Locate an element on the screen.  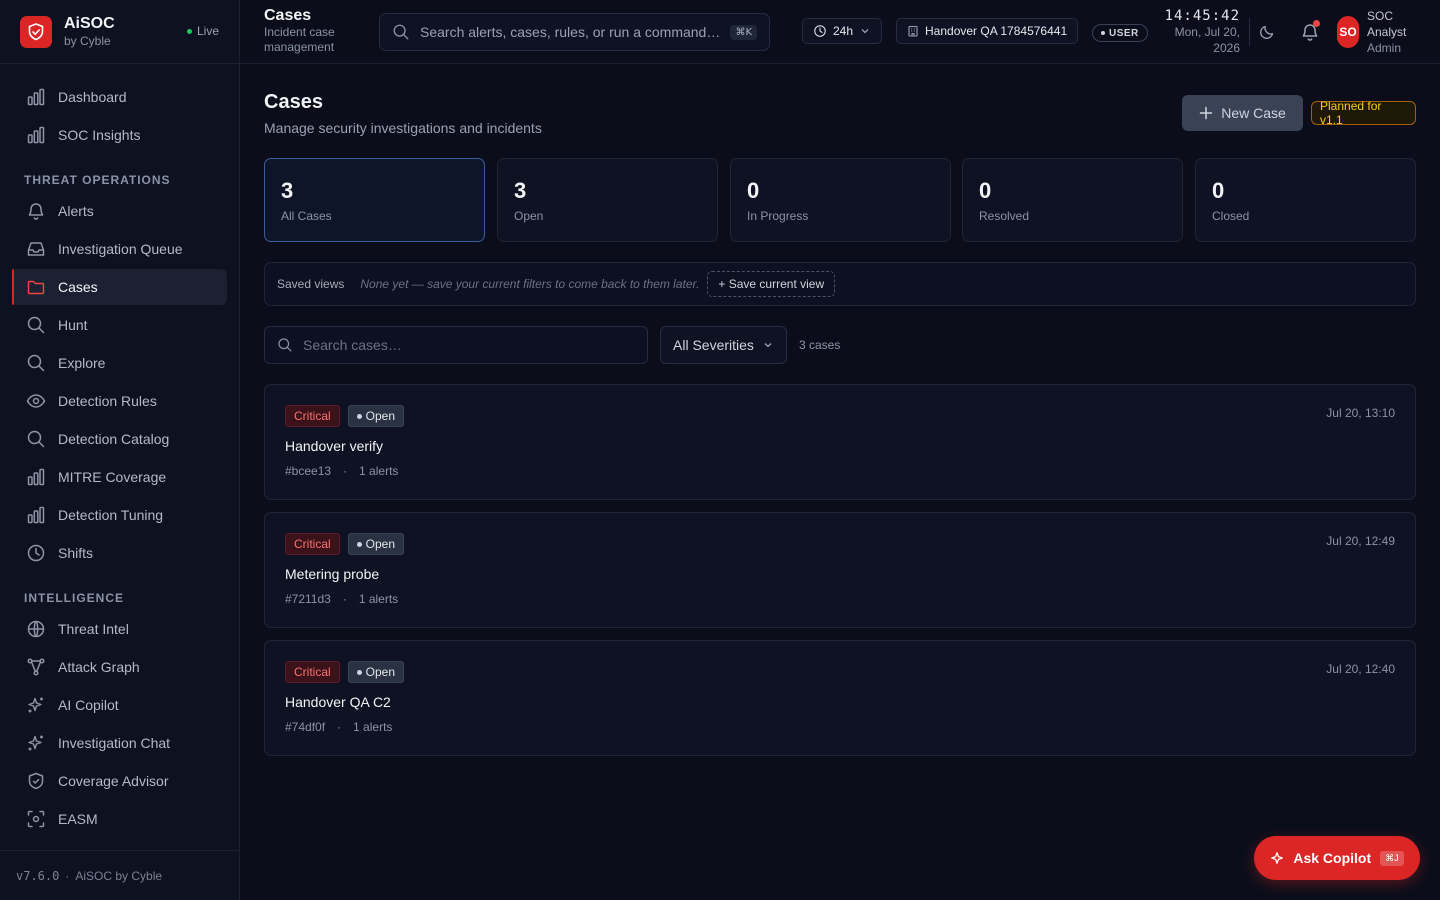
stat-all-cases: 3 All Cases is located at coordinates (374, 200).